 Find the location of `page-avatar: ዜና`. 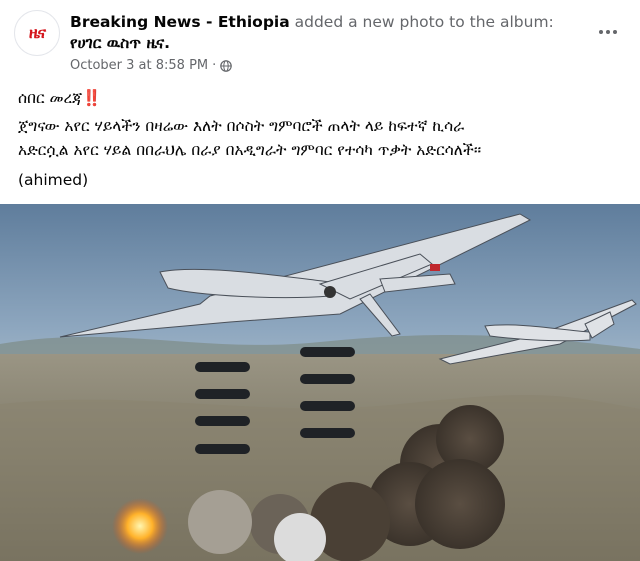

page-avatar: ዜና is located at coordinates (37, 33).